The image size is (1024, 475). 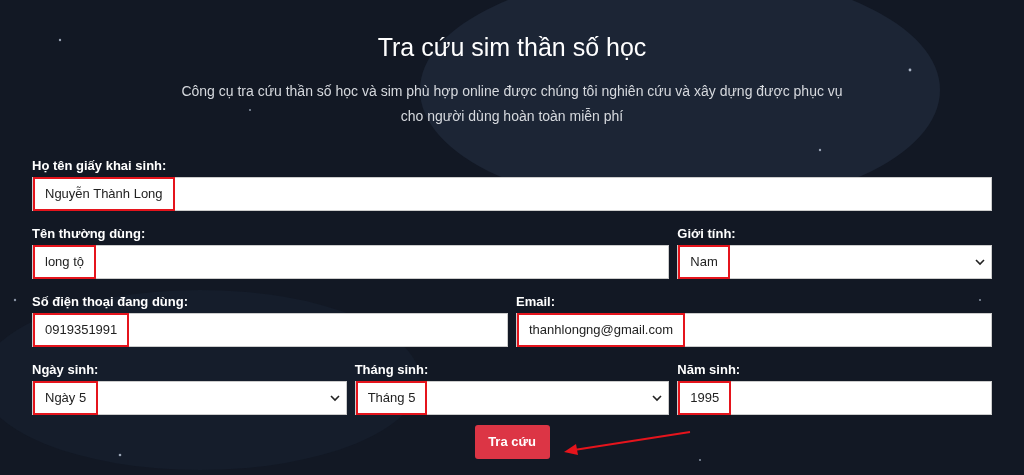 I want to click on select-field: Ngày 5, so click(x=189, y=398).